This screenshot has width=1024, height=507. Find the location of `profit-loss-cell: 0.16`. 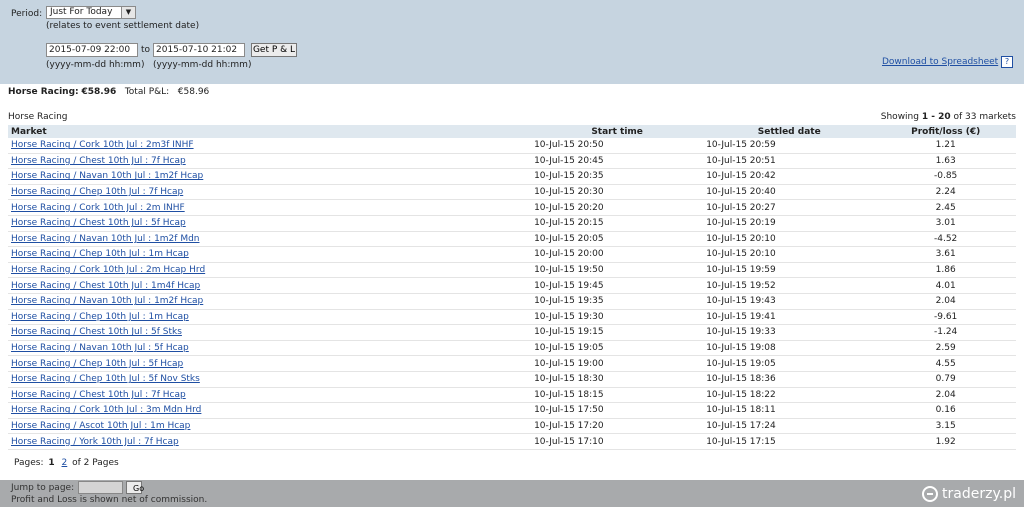

profit-loss-cell: 0.16 is located at coordinates (945, 410).